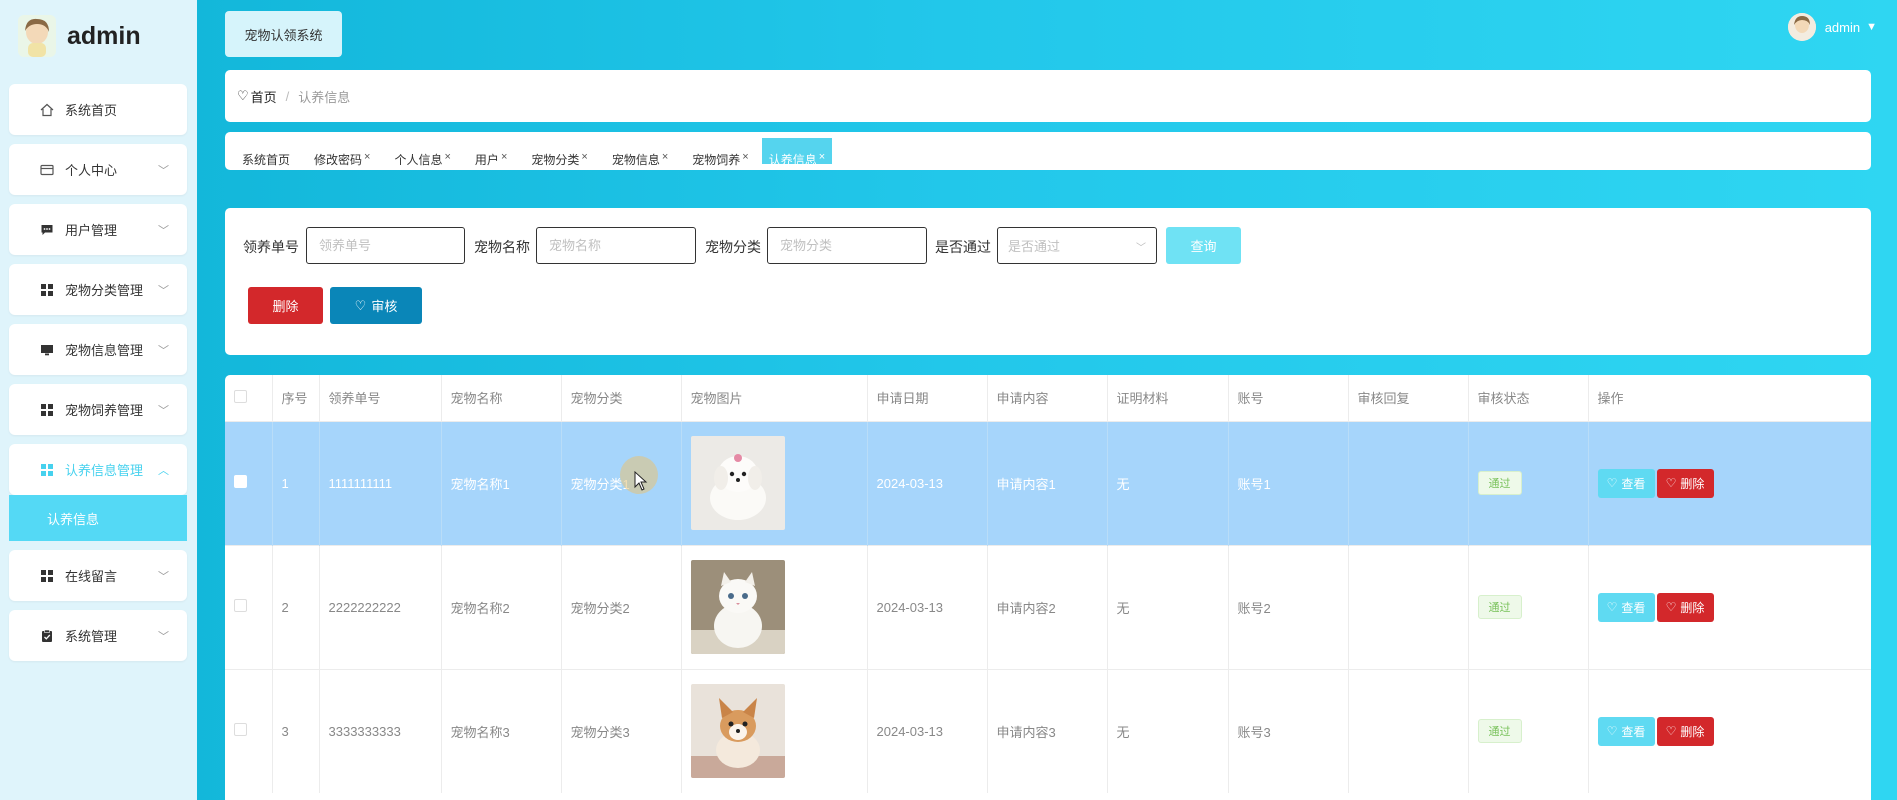 This screenshot has height=800, width=1897. What do you see at coordinates (1832, 27) in the screenshot?
I see `user-menu: admin ▼` at bounding box center [1832, 27].